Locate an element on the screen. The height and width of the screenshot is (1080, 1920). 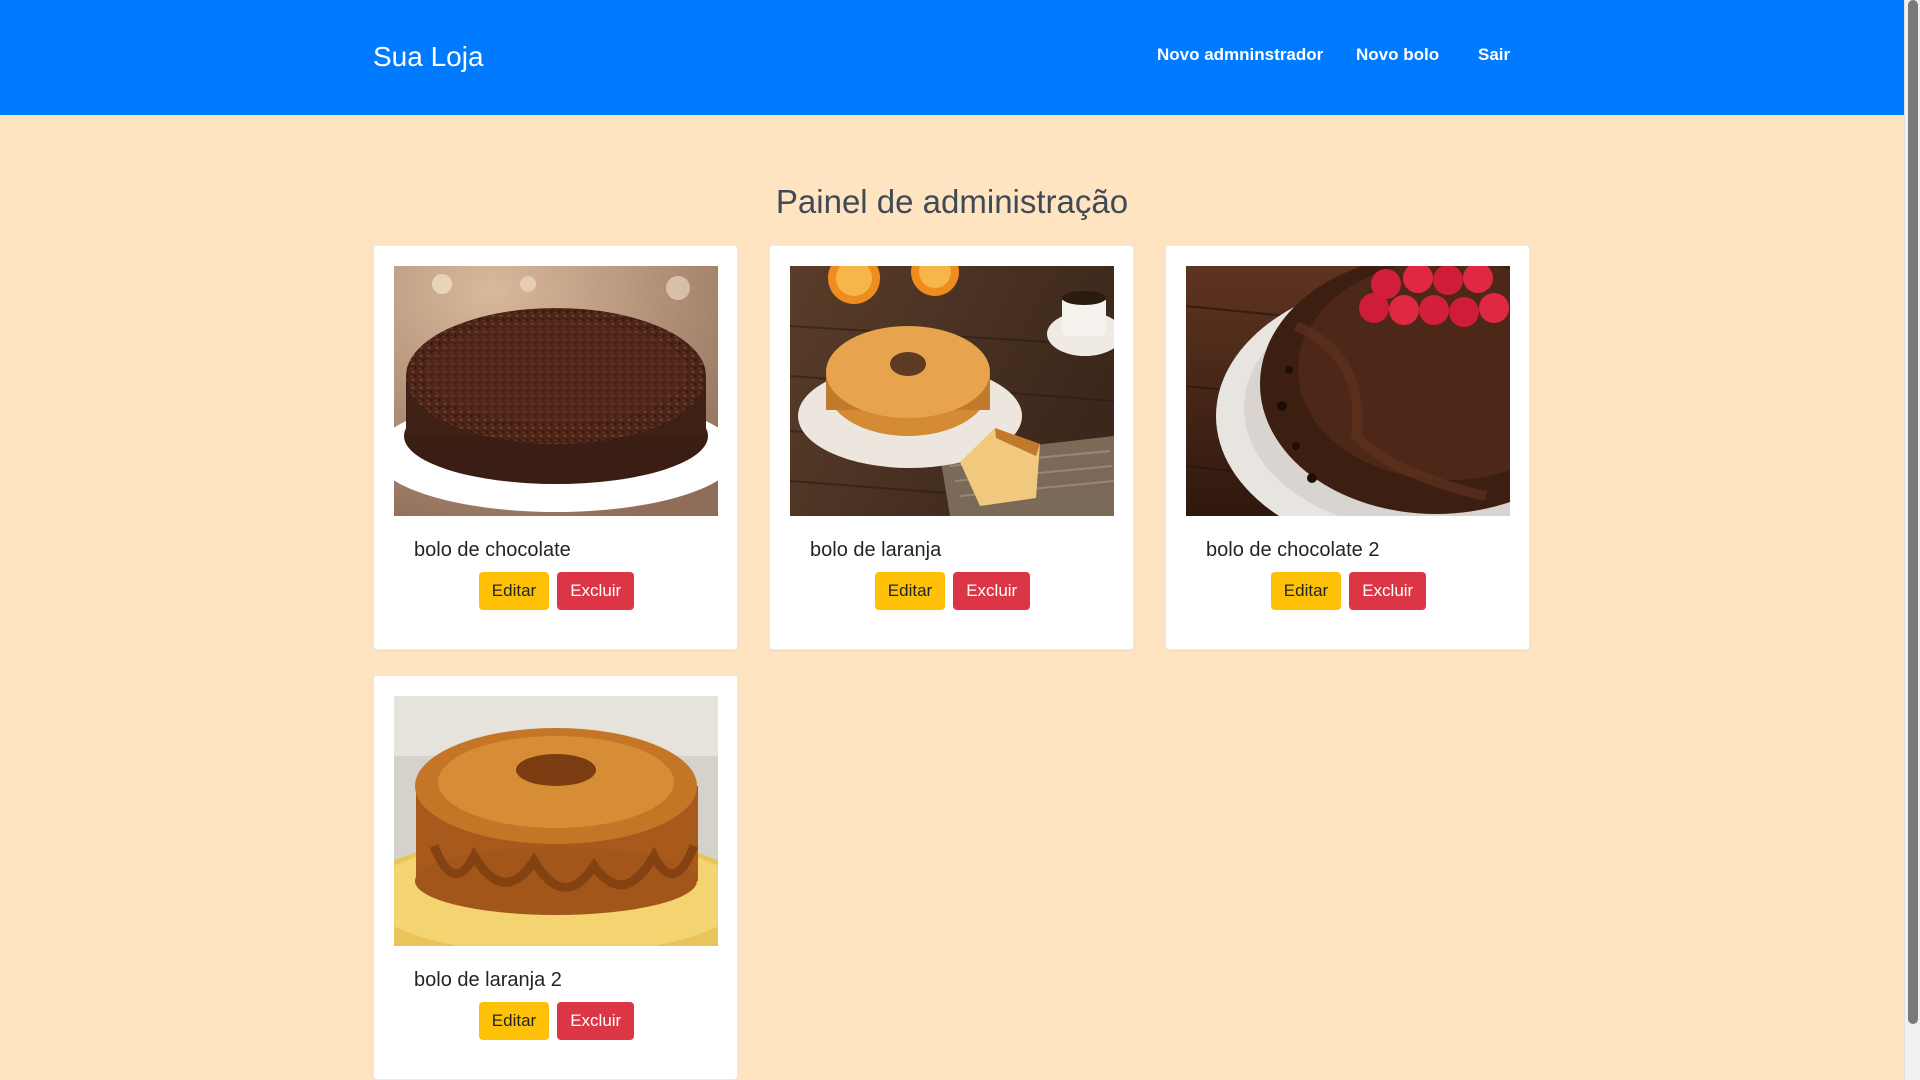
brand-link: Sua Loja is located at coordinates (428, 57).